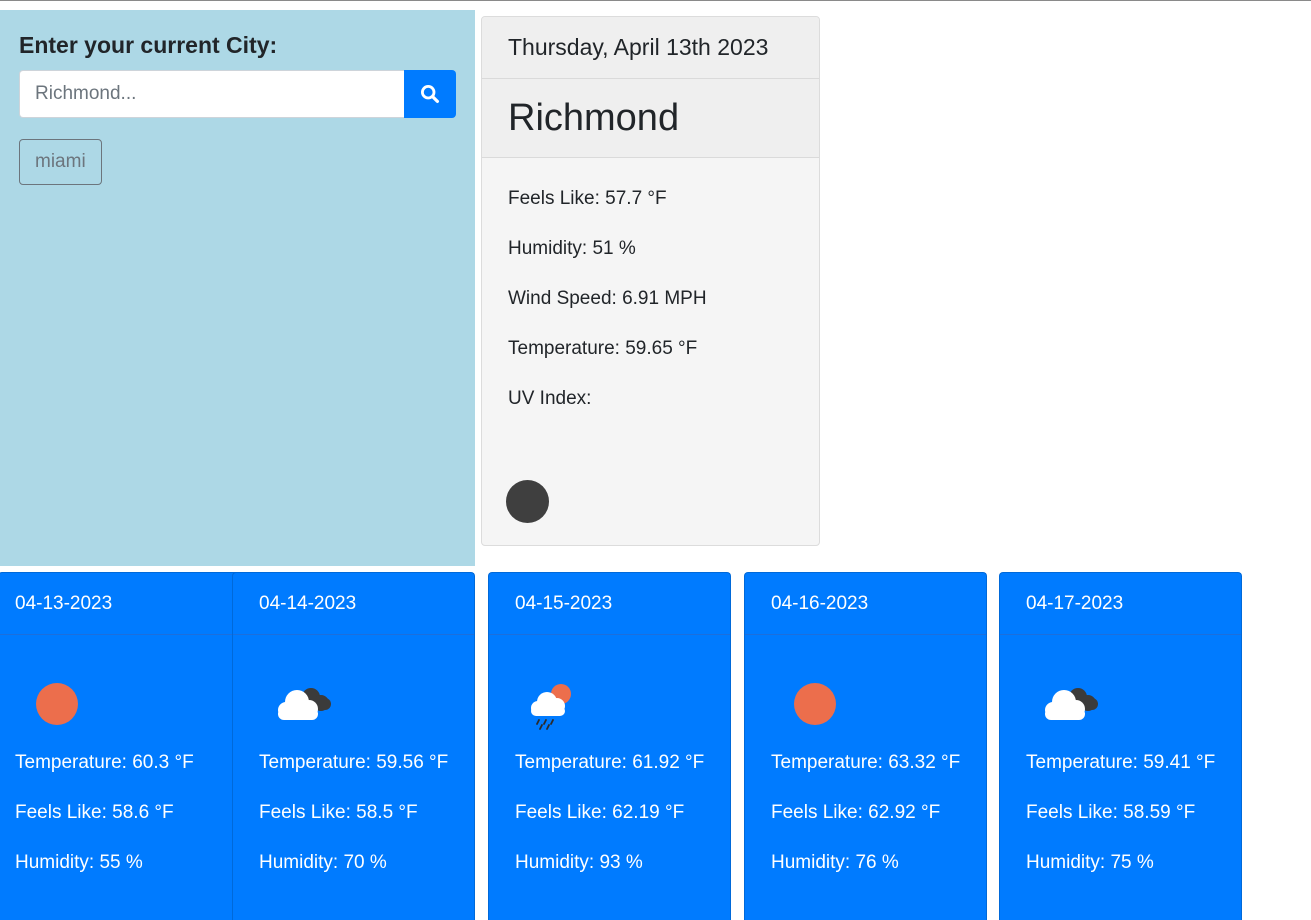  Describe the element at coordinates (650, 48) in the screenshot. I see `current-date: Thursday, April 13th 2023` at that location.